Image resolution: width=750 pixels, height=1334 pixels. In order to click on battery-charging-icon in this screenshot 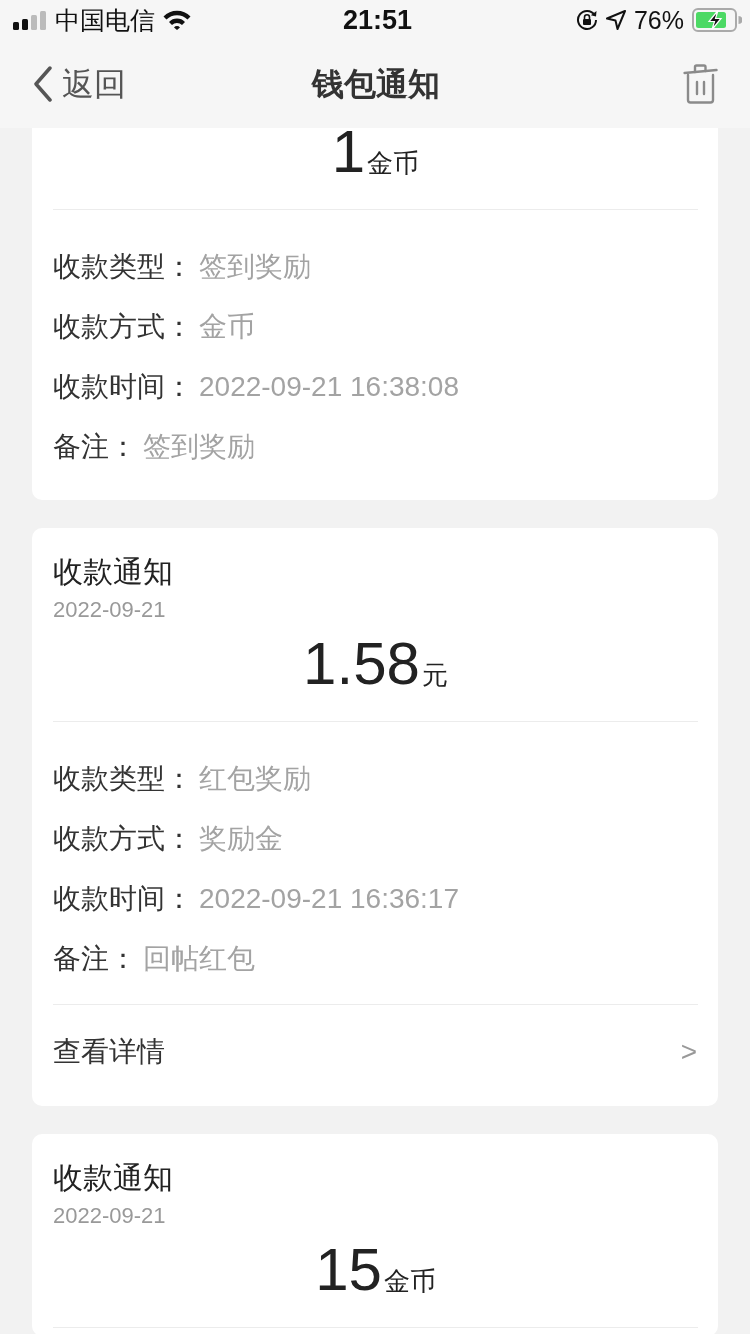, I will do `click(717, 20)`.